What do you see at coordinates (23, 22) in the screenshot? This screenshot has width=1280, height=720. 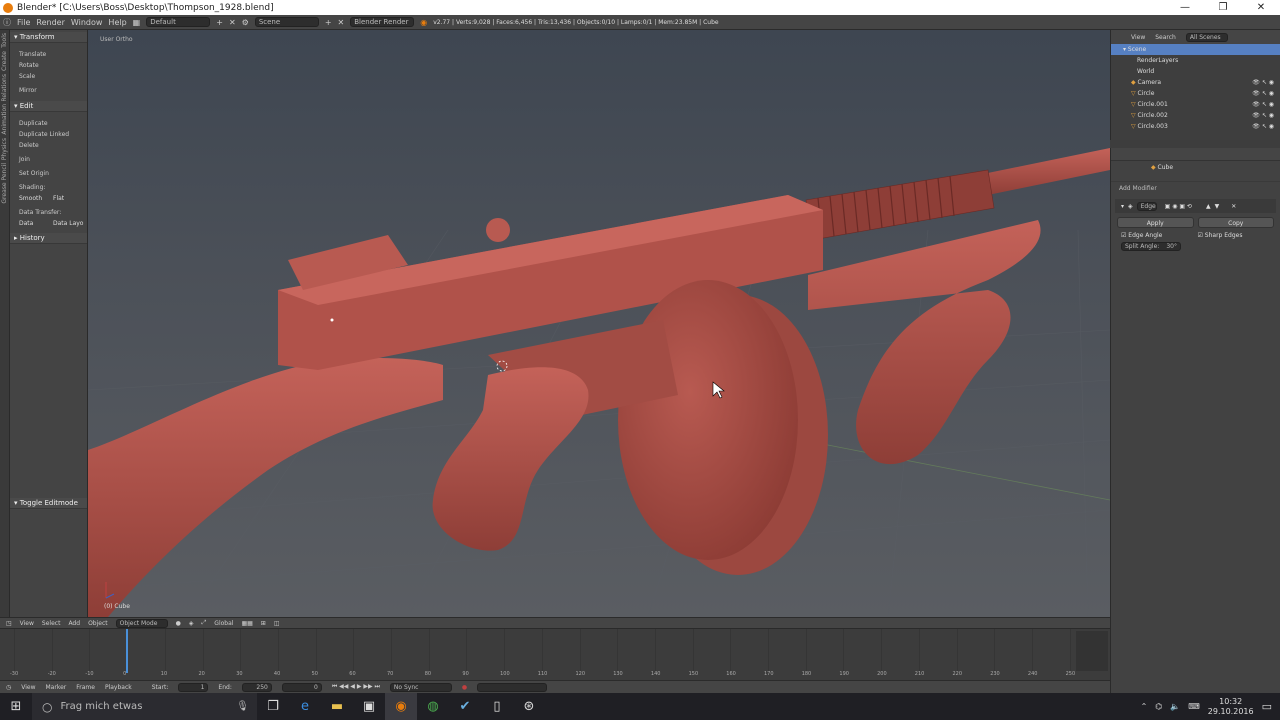 I see `menu-file: File` at bounding box center [23, 22].